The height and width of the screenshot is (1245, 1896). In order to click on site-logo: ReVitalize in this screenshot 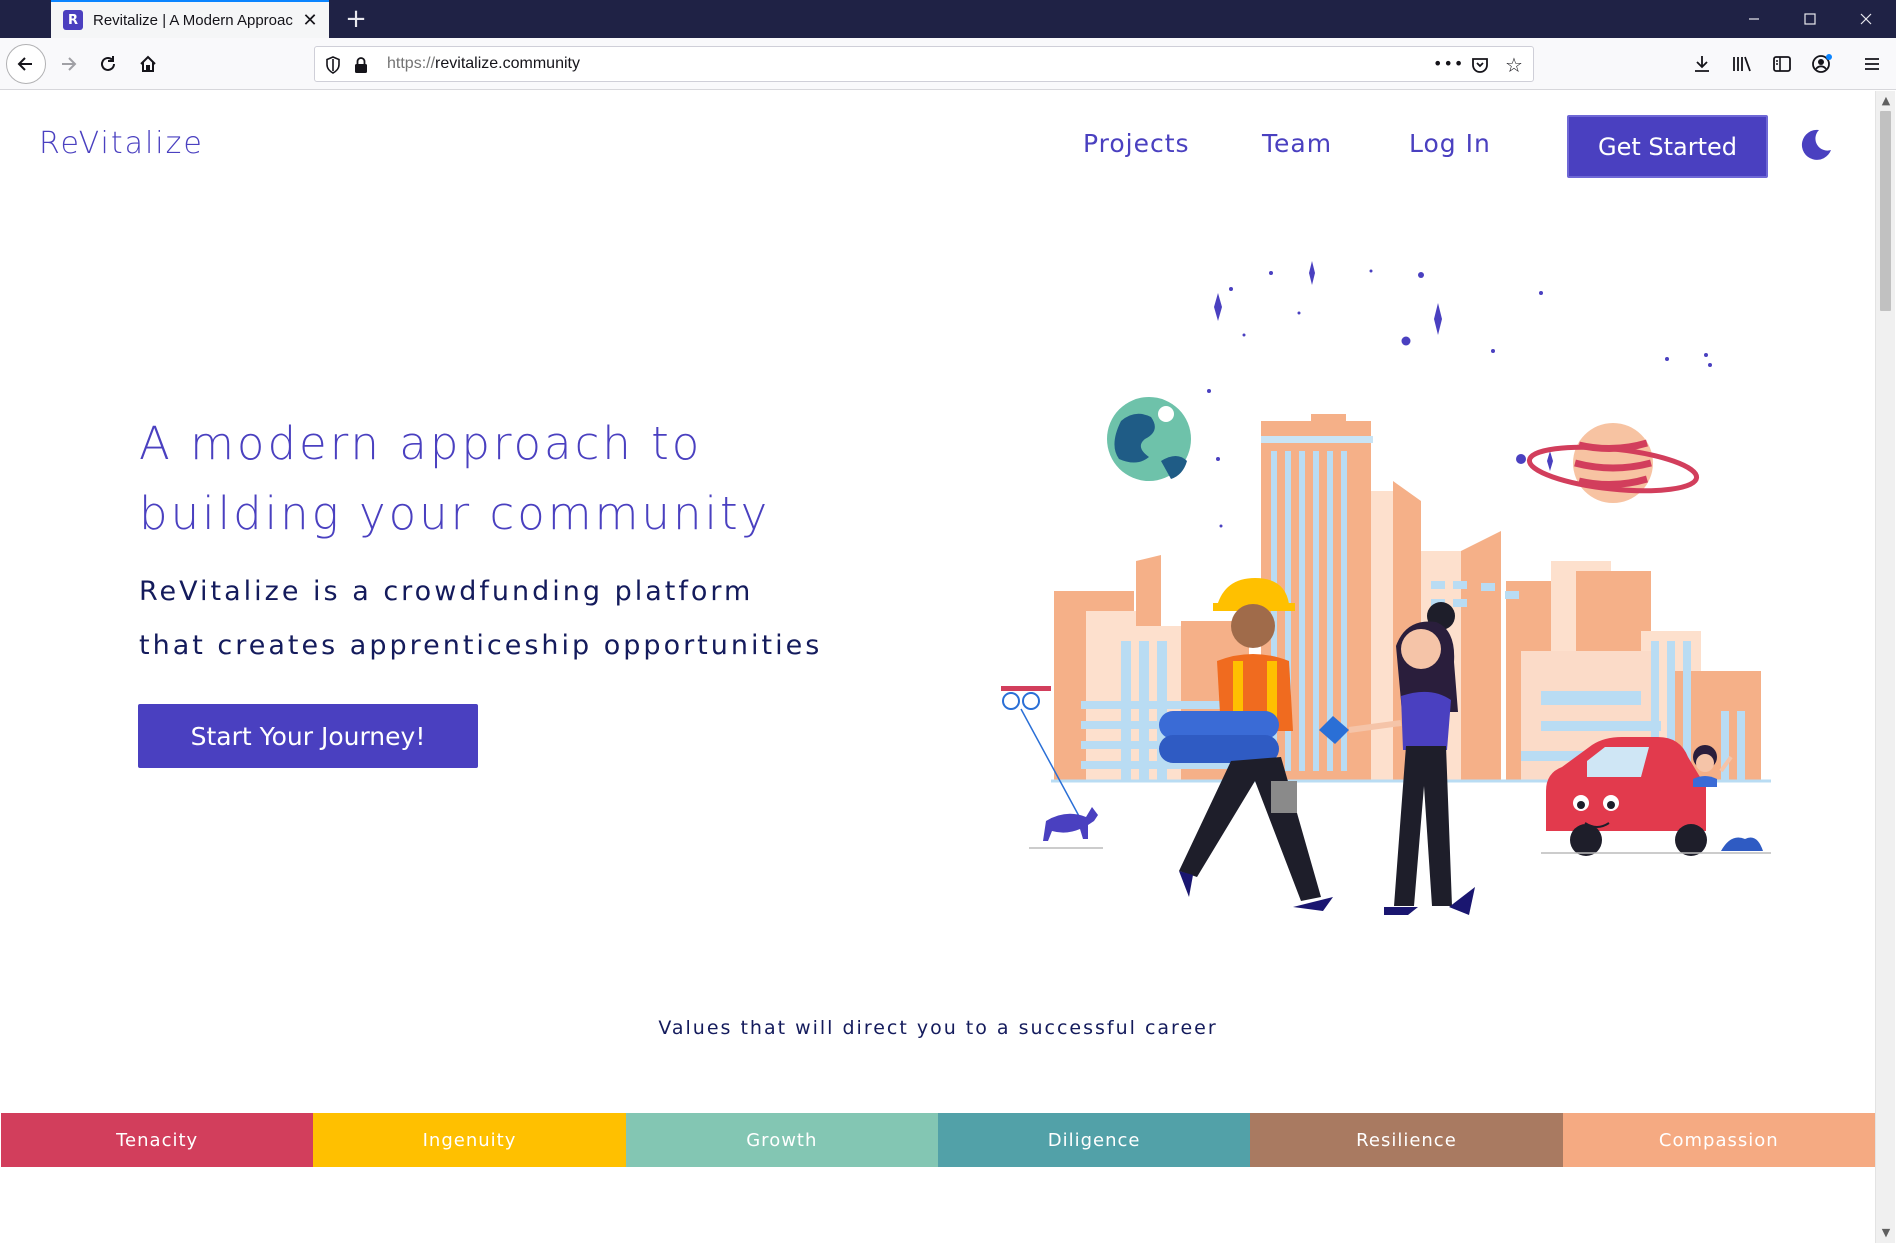, I will do `click(121, 143)`.